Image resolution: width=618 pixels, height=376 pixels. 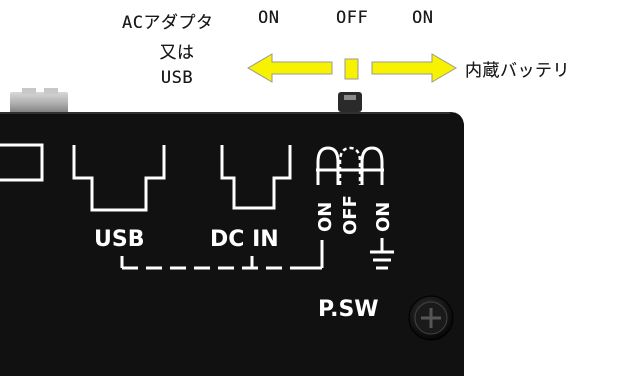 What do you see at coordinates (517, 71) in the screenshot?
I see `right-label-top: 内蔵バッテリ` at bounding box center [517, 71].